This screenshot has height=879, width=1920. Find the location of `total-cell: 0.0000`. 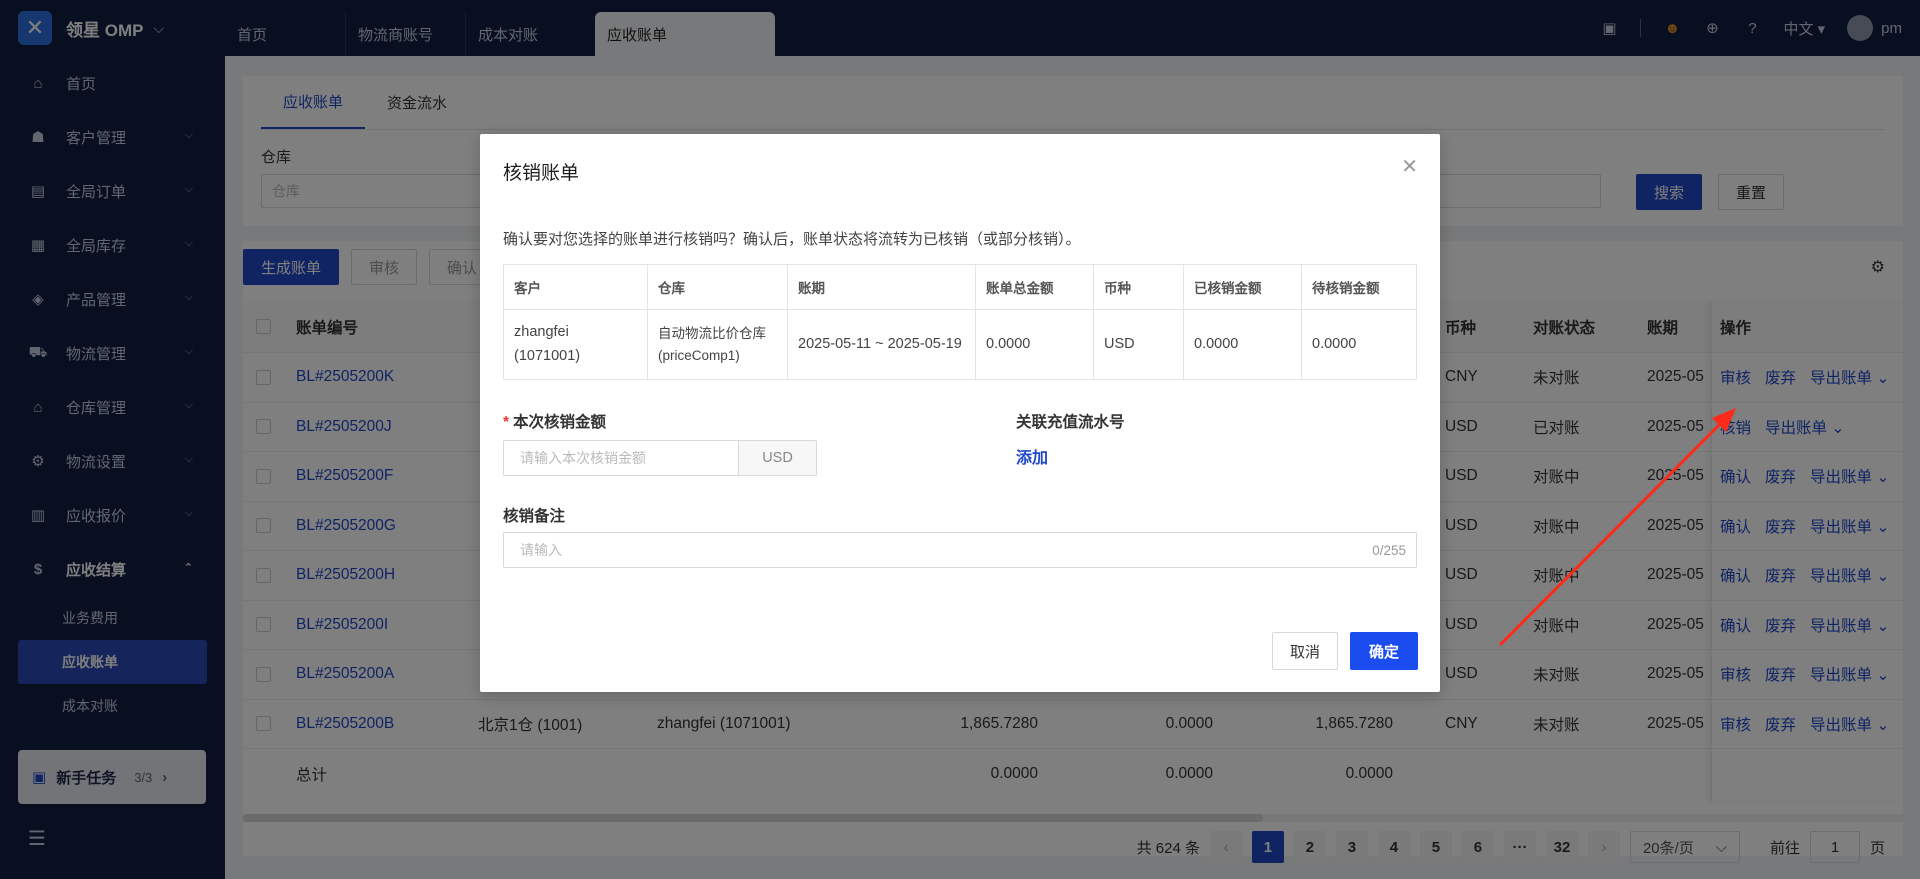

total-cell: 0.0000 is located at coordinates (1034, 344).